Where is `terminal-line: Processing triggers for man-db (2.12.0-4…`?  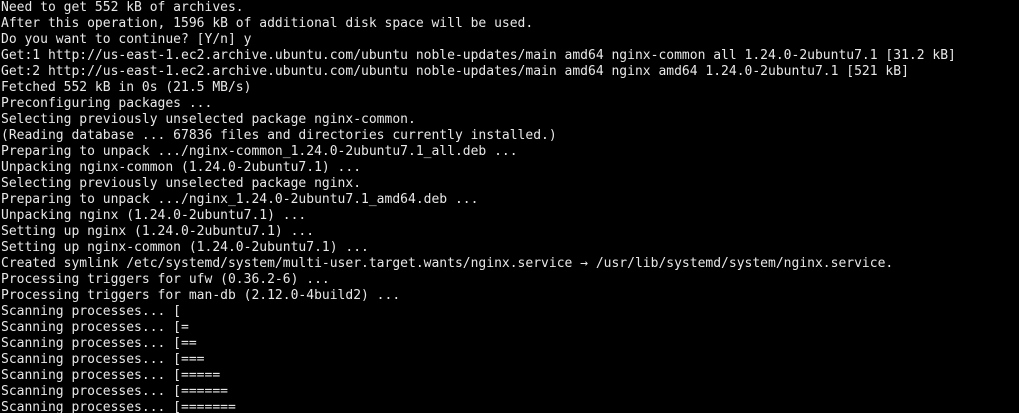
terminal-line: Processing triggers for man-db (2.12.0-4… is located at coordinates (201, 295).